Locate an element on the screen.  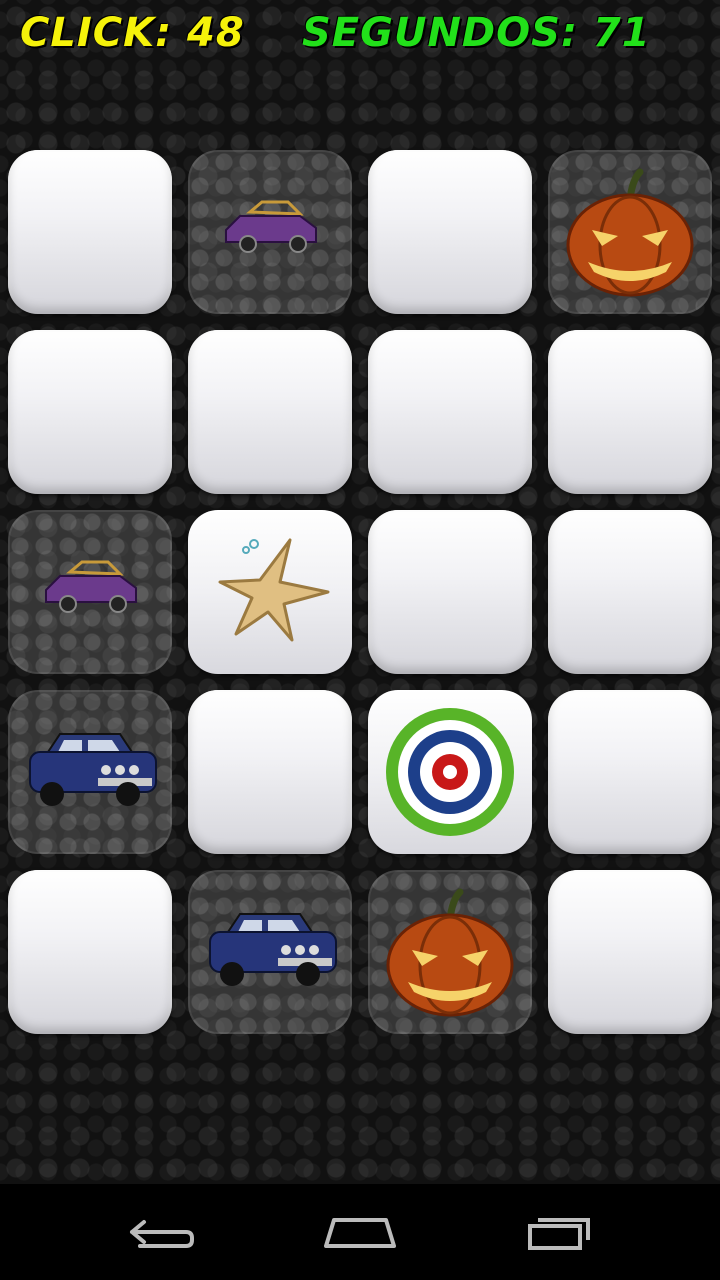
card-revealed-starfish is located at coordinates (270, 592).